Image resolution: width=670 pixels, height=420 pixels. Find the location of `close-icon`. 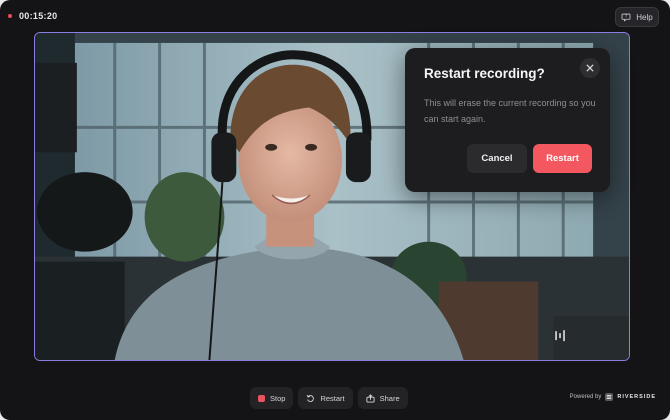

close-icon is located at coordinates (590, 68).